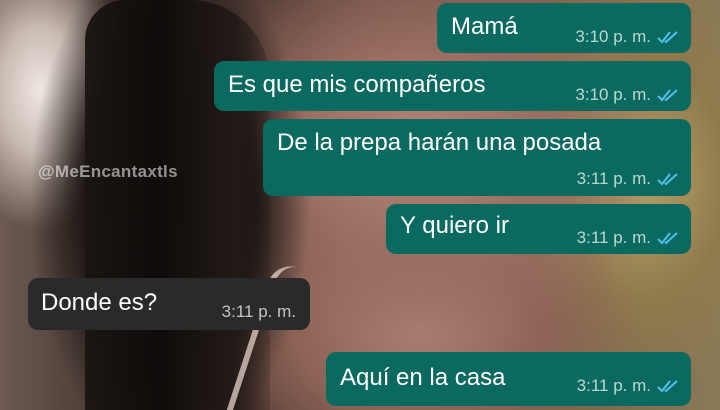 Image resolution: width=720 pixels, height=410 pixels. What do you see at coordinates (538, 229) in the screenshot?
I see `message-bubble-outgoing: Y quiero ir 3:11 p. m.` at bounding box center [538, 229].